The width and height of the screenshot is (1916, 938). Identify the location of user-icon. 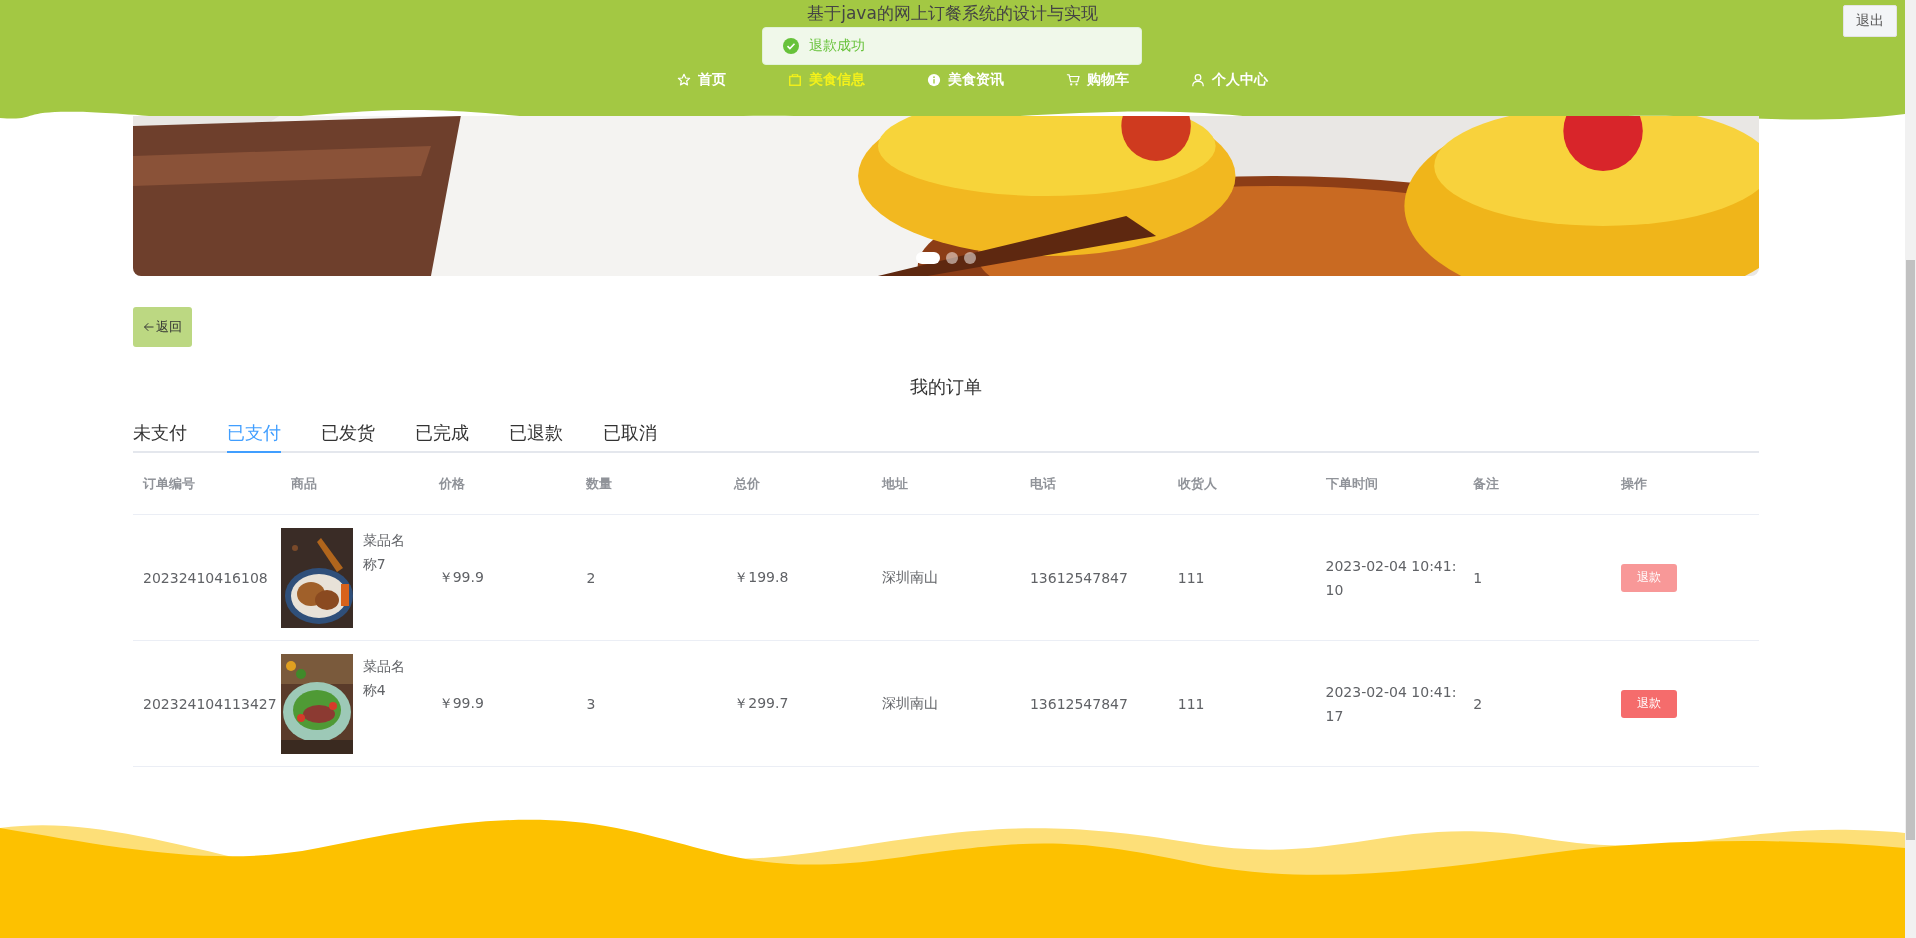
(1198, 80).